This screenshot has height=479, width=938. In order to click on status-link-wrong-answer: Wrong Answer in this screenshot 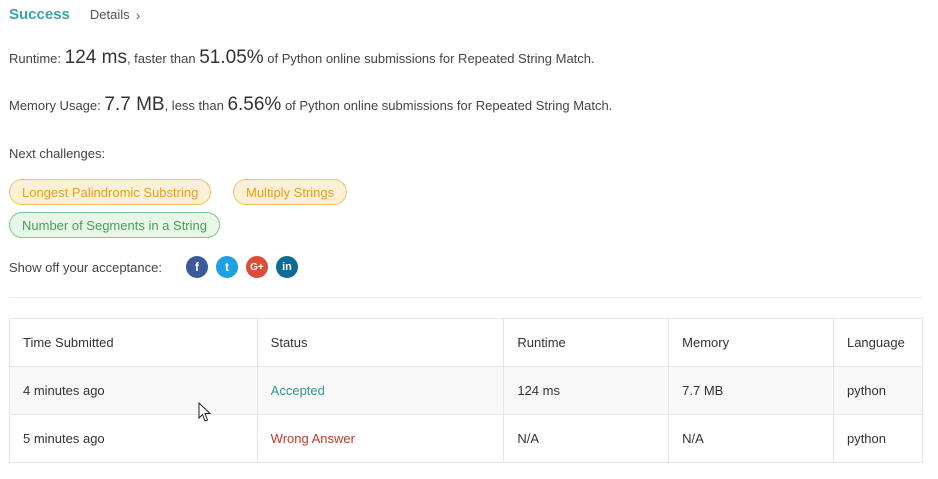, I will do `click(313, 438)`.